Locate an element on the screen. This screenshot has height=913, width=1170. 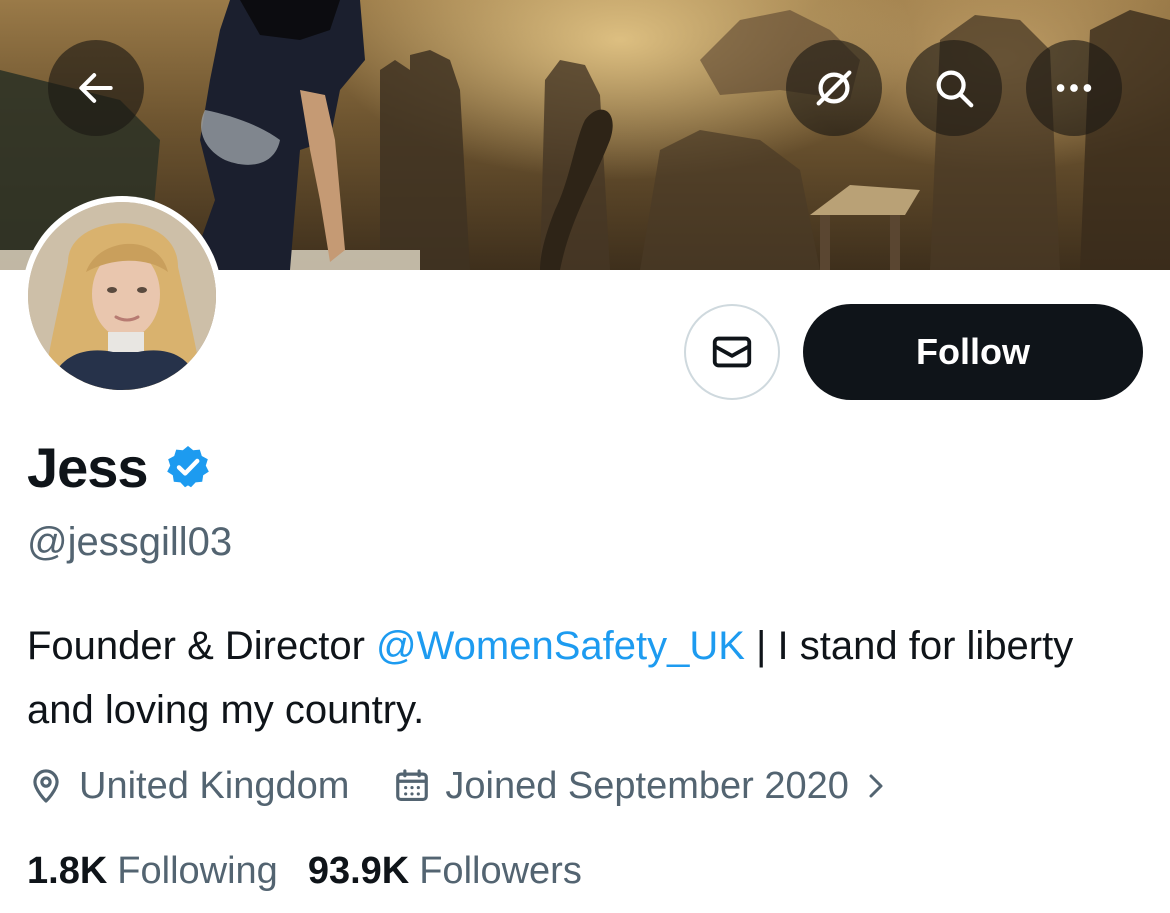
location-pin-icon is located at coordinates (46, 786).